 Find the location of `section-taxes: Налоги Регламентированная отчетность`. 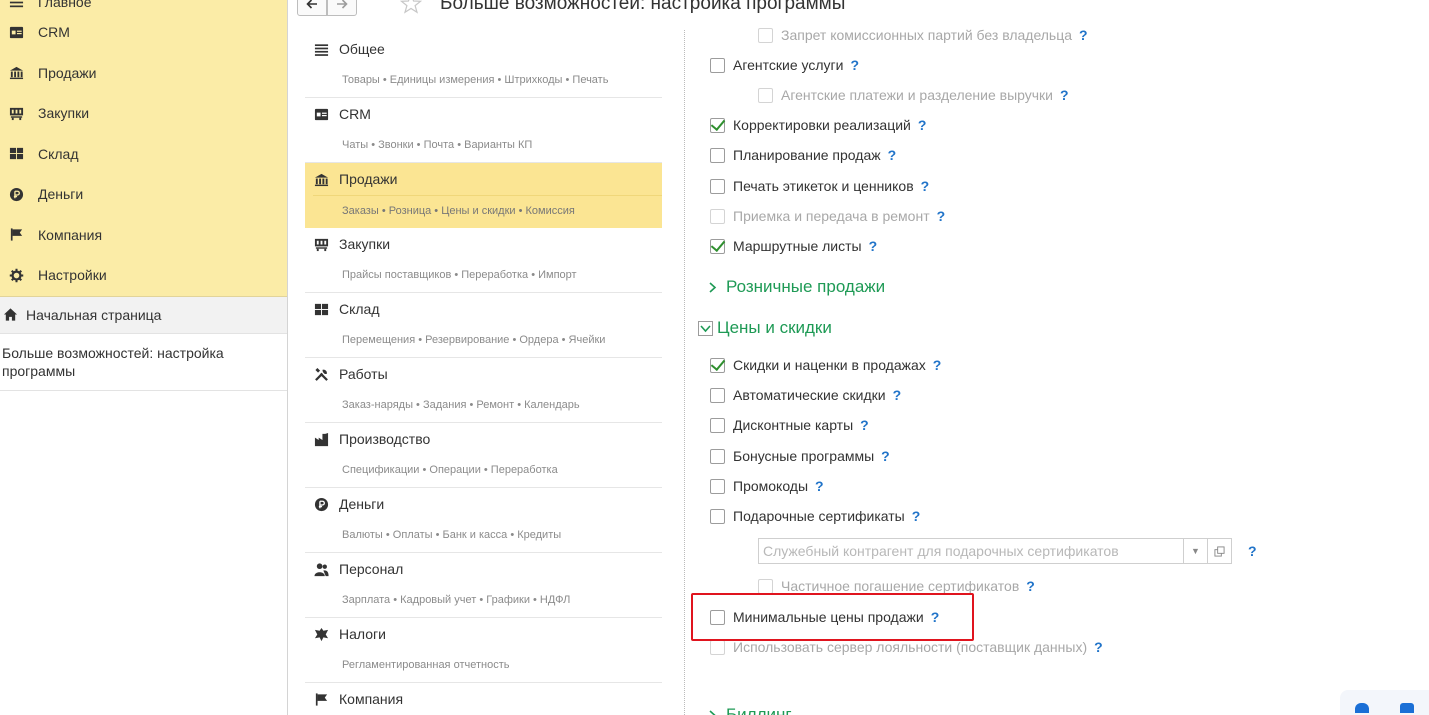

section-taxes: Налоги Регламентированная отчетность is located at coordinates (483, 650).